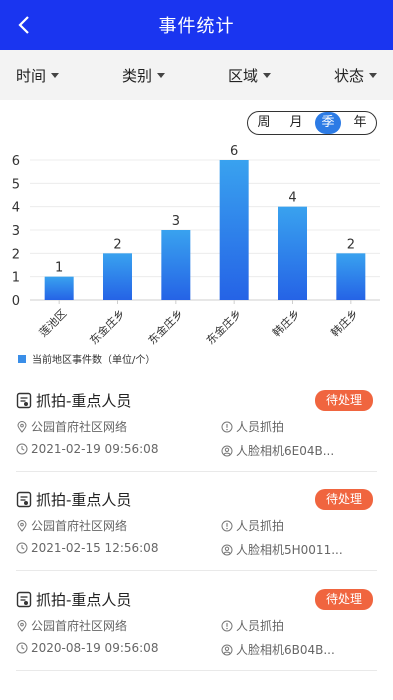 The image size is (393, 700). Describe the element at coordinates (360, 123) in the screenshot. I see `period-year: 年` at that location.